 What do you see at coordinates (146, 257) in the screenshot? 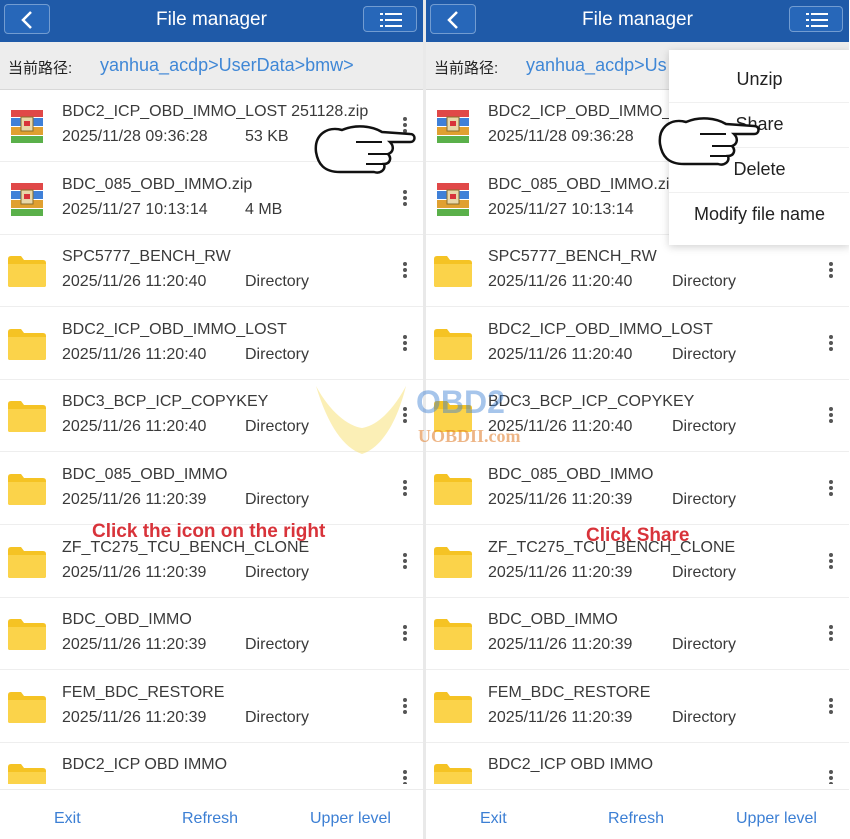
I see `file-name: SPC5777_BENCH_RW` at bounding box center [146, 257].